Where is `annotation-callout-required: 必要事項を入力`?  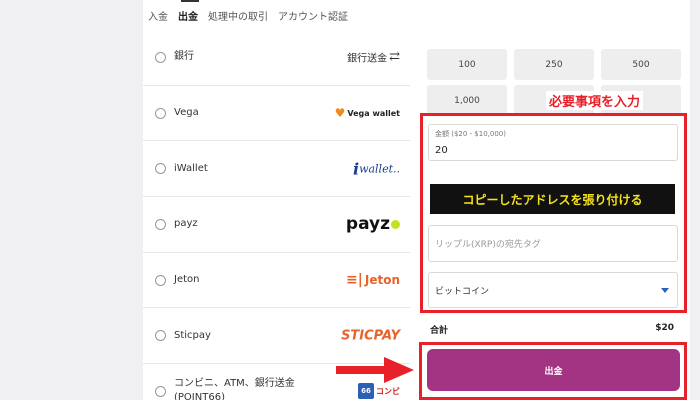
annotation-callout-required: 必要事項を入力 is located at coordinates (595, 100).